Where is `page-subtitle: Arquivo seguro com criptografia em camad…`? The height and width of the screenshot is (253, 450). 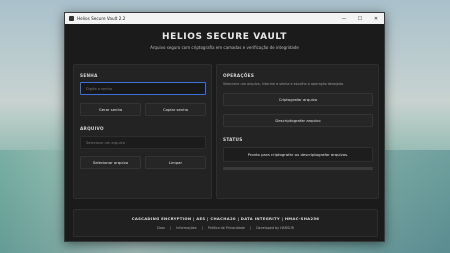 page-subtitle: Arquivo seguro com criptografia em camad… is located at coordinates (224, 47).